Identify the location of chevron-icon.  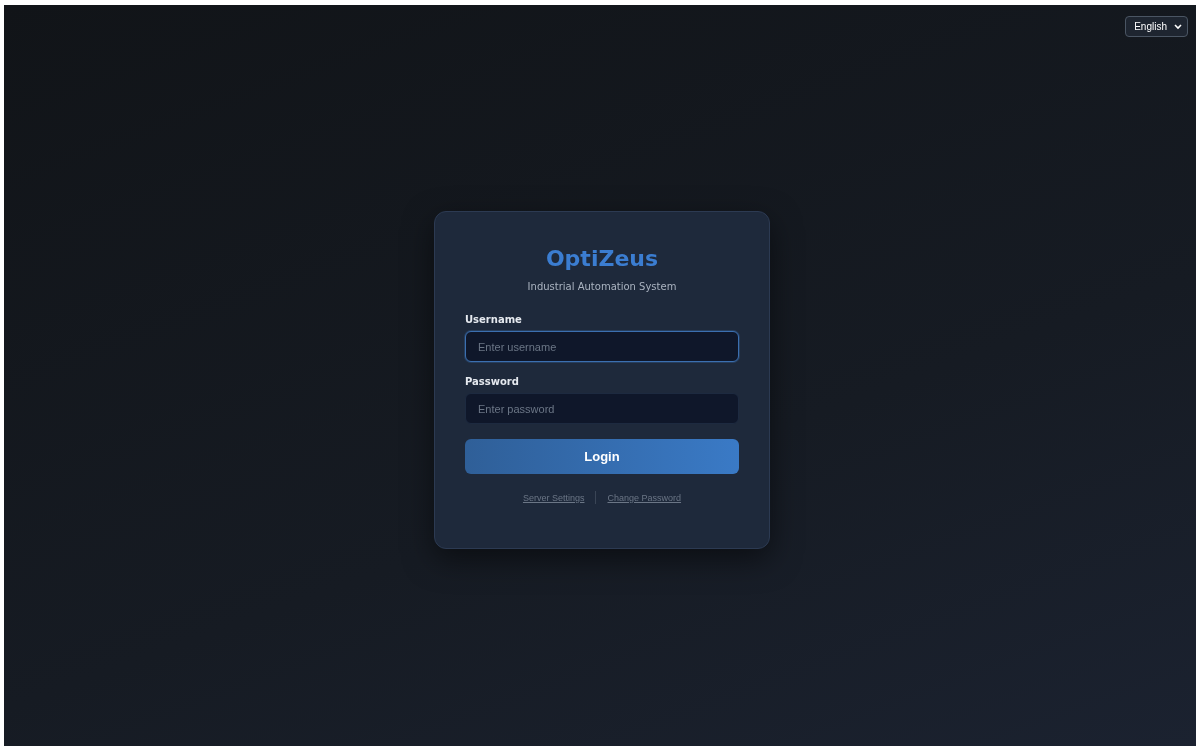
(1178, 26).